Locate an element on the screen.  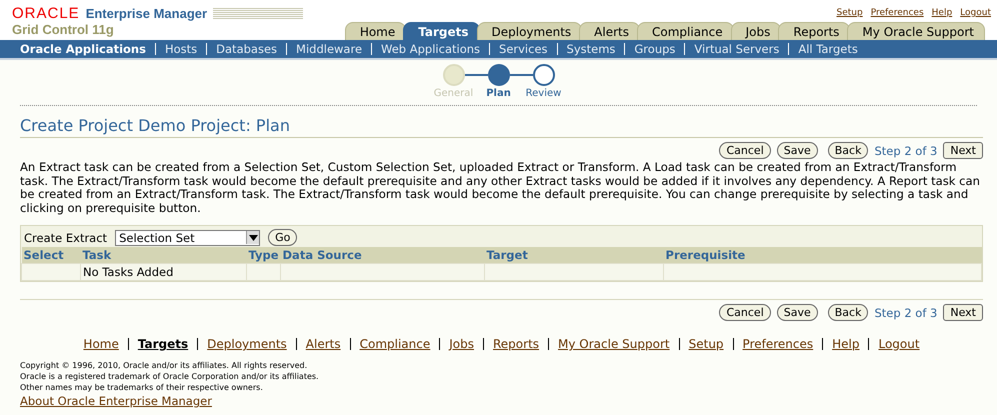
sub-tab: Web Applications is located at coordinates (430, 49).